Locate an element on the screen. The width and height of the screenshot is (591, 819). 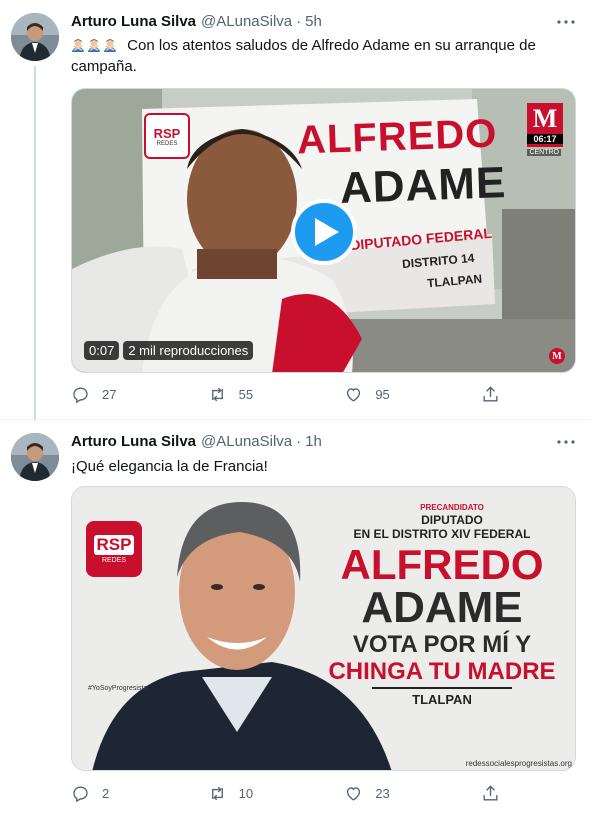
poster-precandidato: PRECANDIDATO is located at coordinates (452, 507).